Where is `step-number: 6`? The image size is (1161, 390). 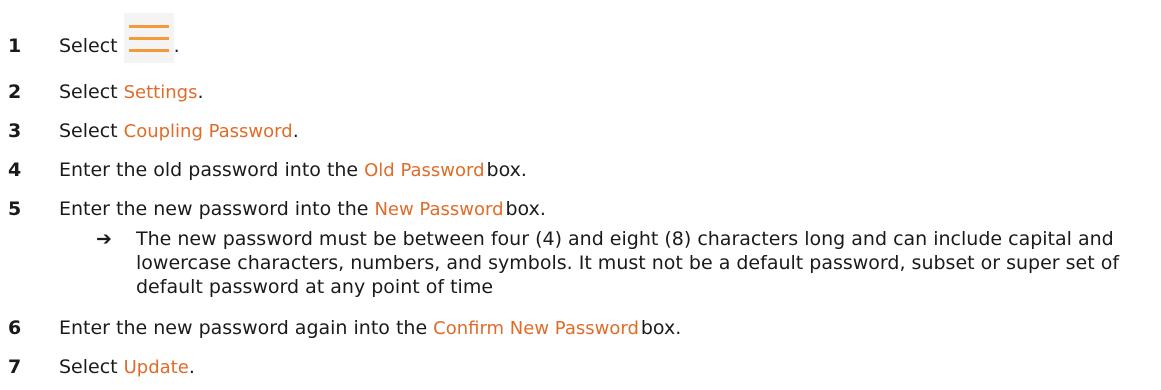 step-number: 6 is located at coordinates (15, 328).